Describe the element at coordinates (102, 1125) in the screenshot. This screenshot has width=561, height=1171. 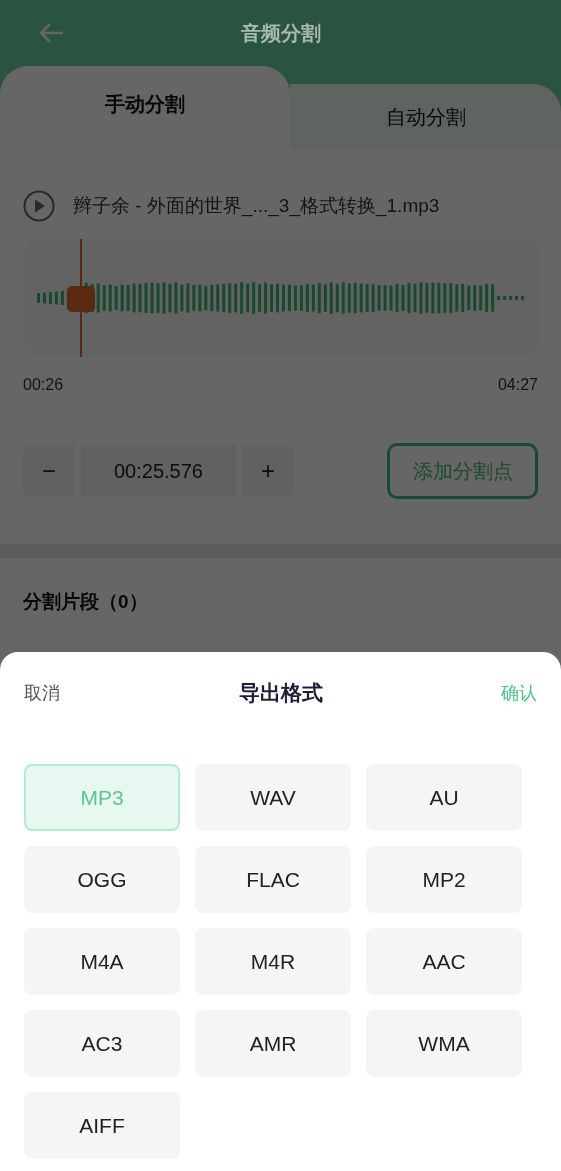
I see `format-option: AIFF` at that location.